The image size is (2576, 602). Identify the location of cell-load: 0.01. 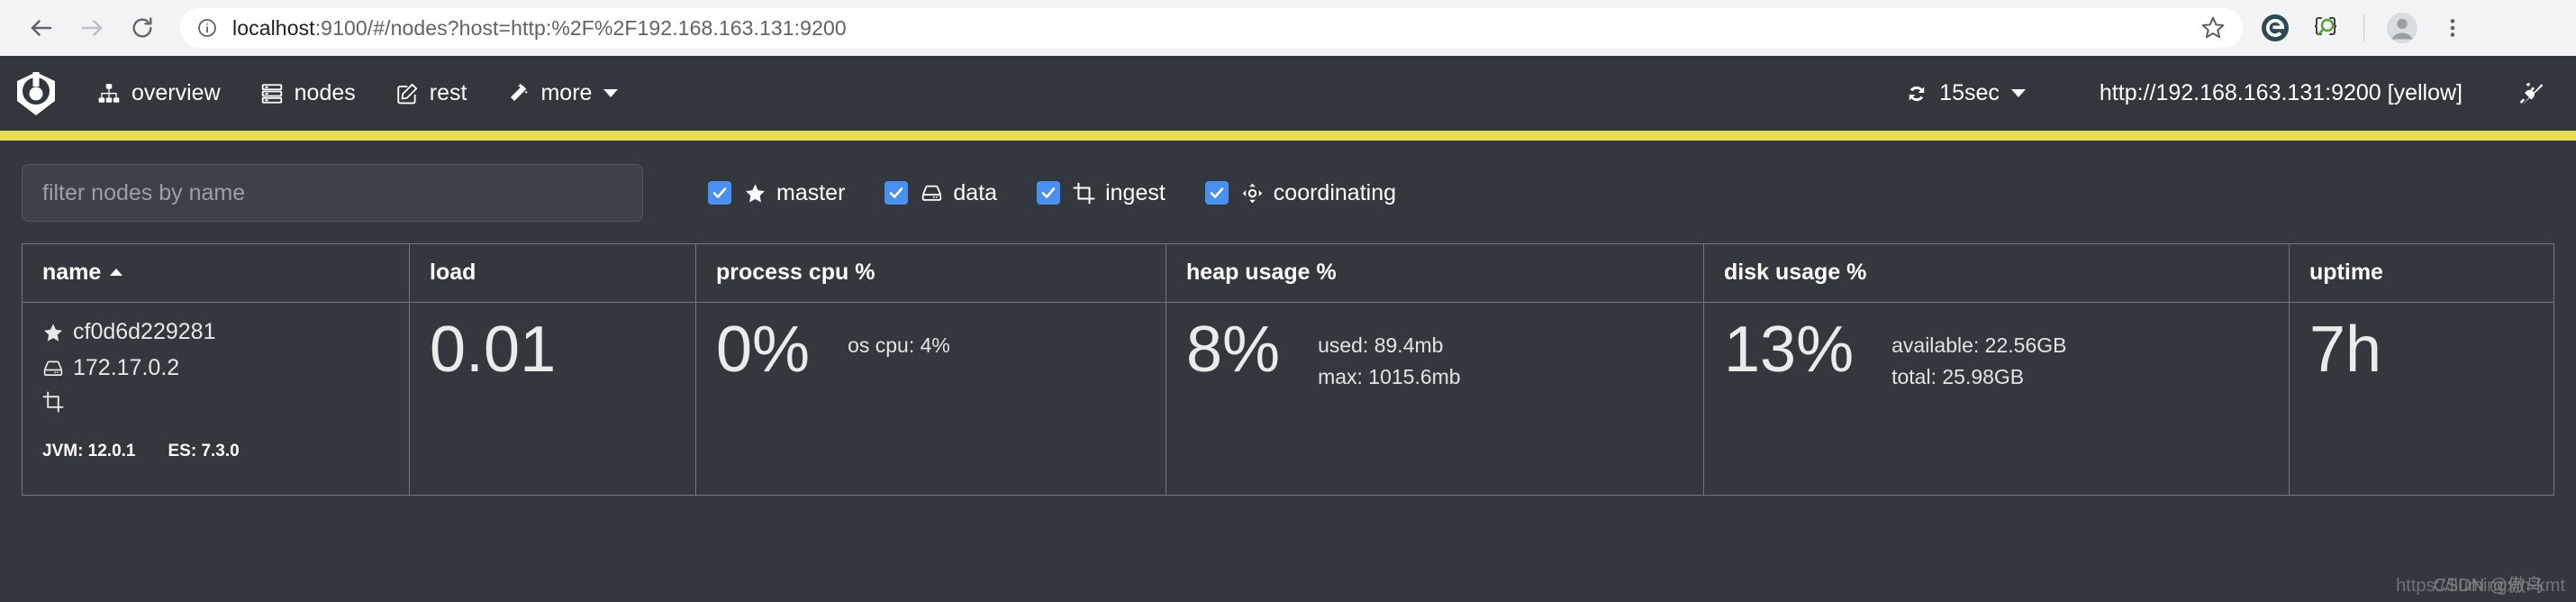
(552, 399).